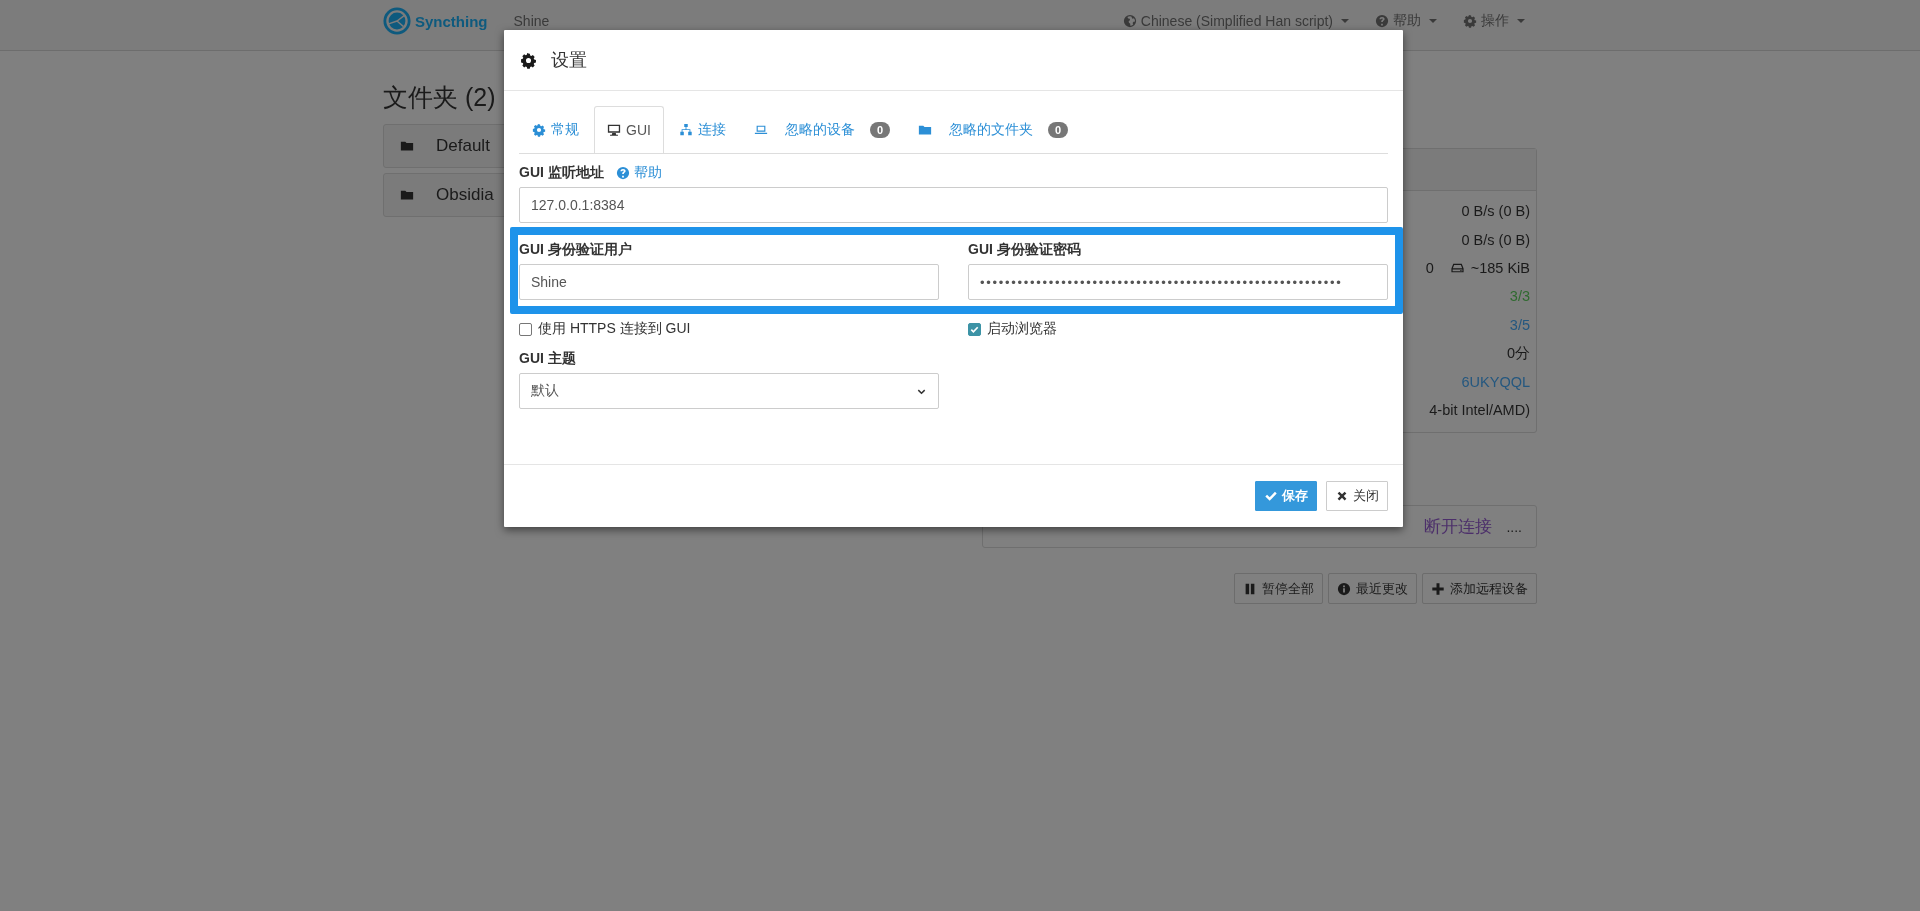  I want to click on action-button: 暂停全部, so click(1278, 589).